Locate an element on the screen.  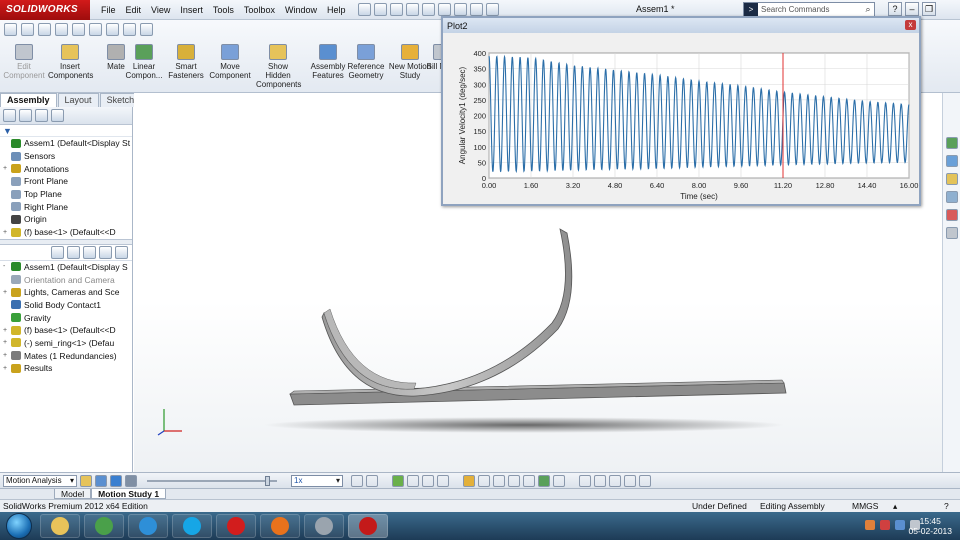
motion-filter-selected-icon is located at coordinates (105, 252).